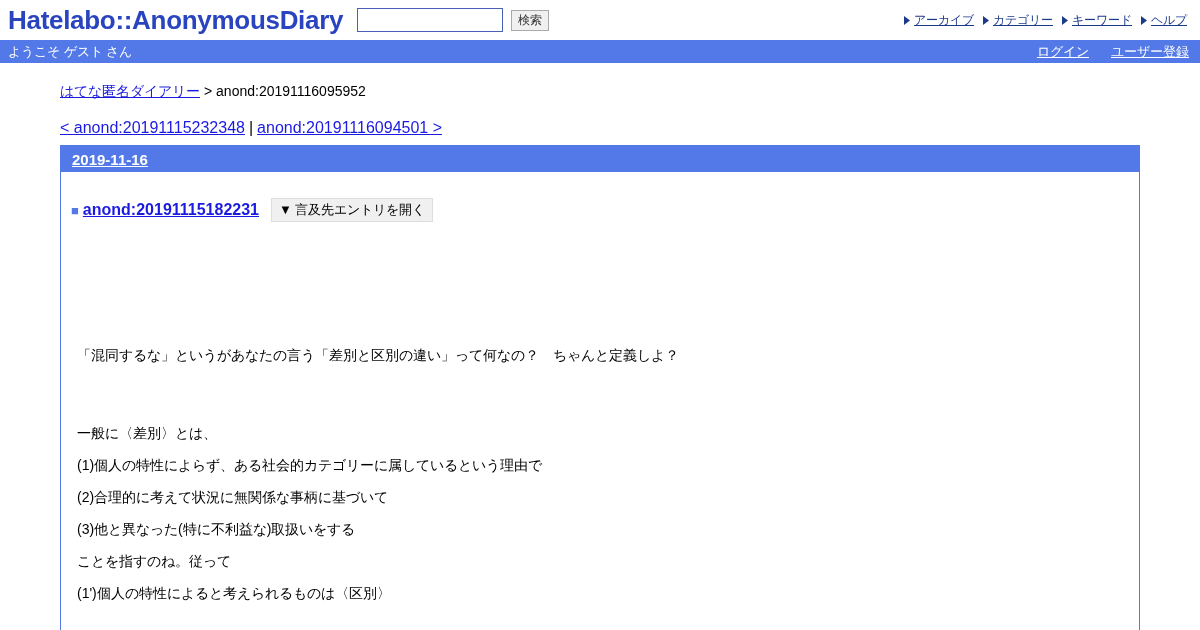  Describe the element at coordinates (234, 593) in the screenshot. I see `paragraph: (1')個人の特性によると考えられるものは〈区別〉` at that location.